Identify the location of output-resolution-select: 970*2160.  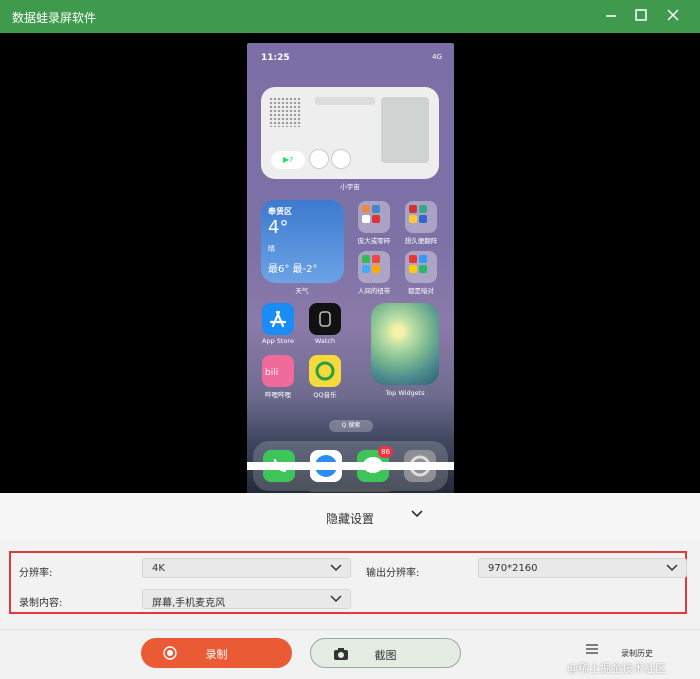
(582, 568).